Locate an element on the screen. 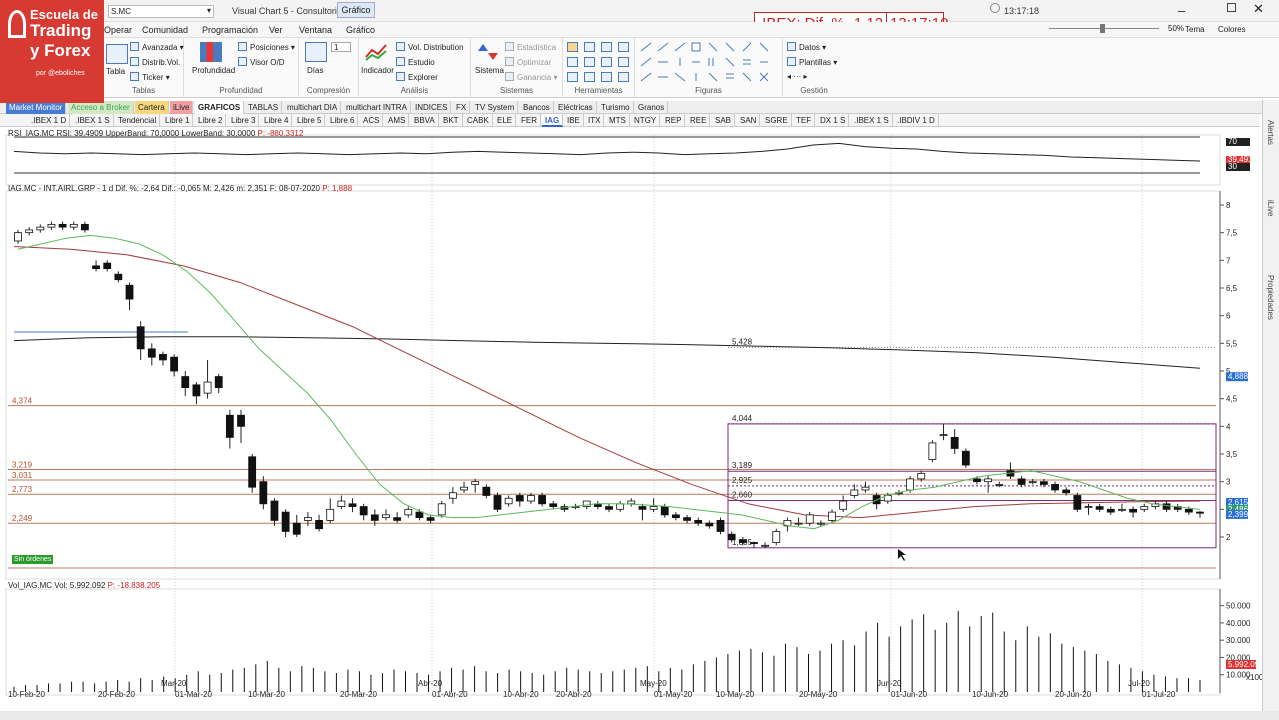  menu-comunidad: Comunidad is located at coordinates (165, 30).